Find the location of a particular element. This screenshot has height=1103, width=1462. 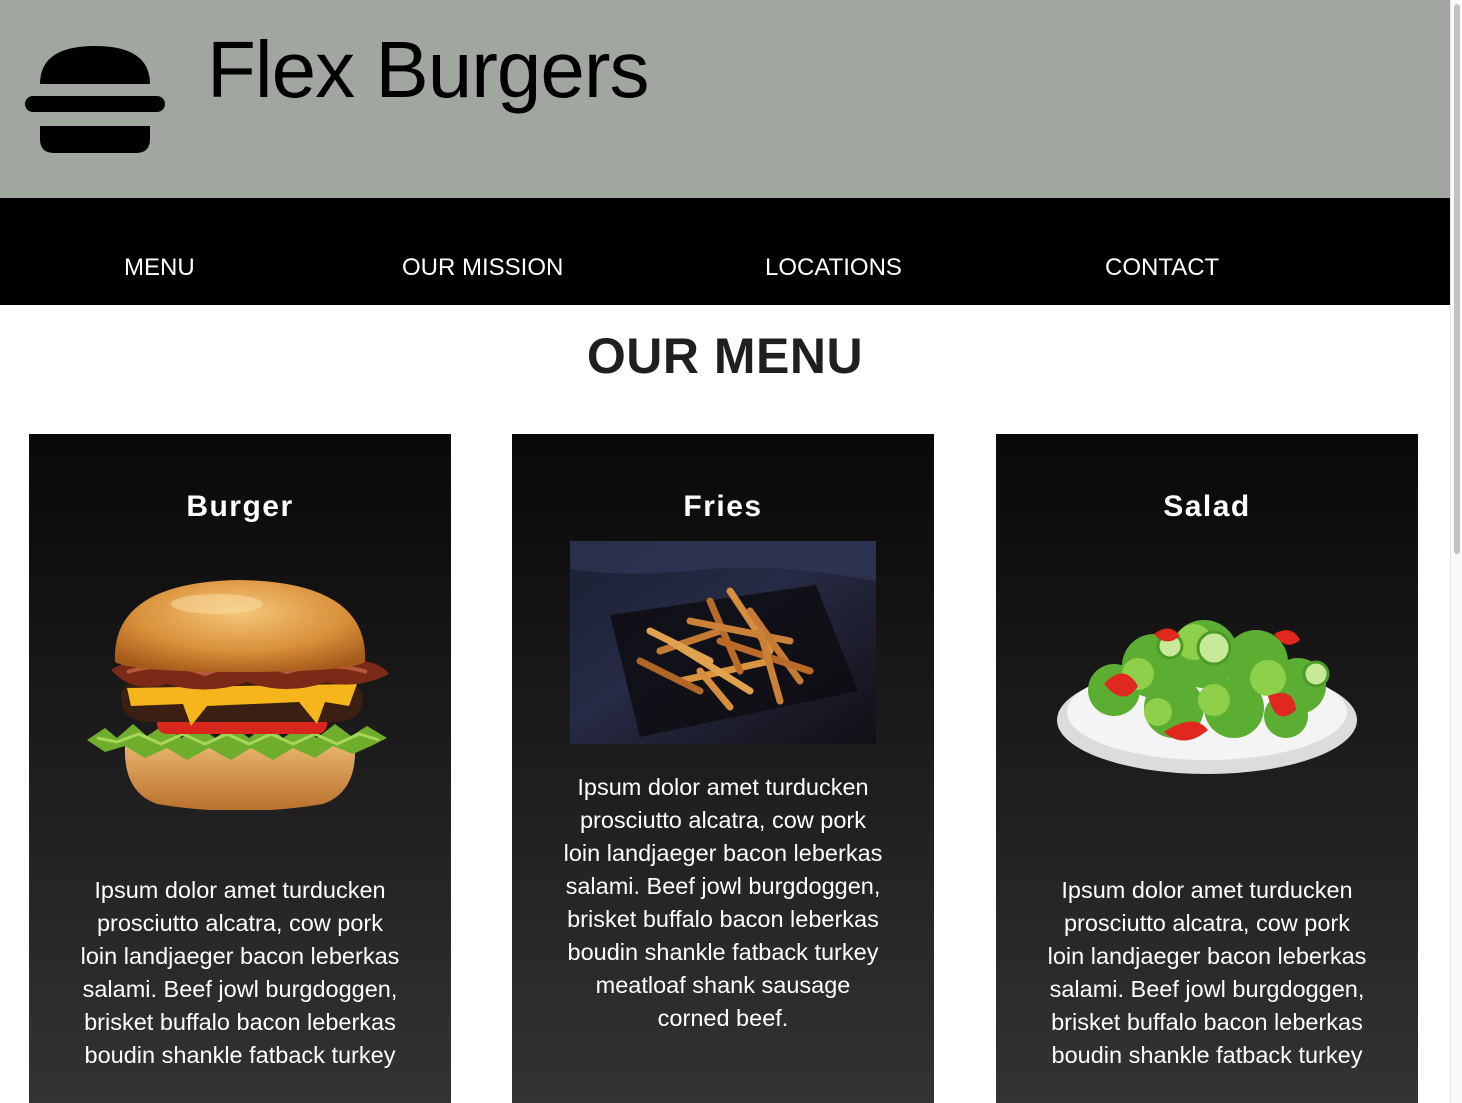

site-title: Flex Burgers is located at coordinates (428, 69).